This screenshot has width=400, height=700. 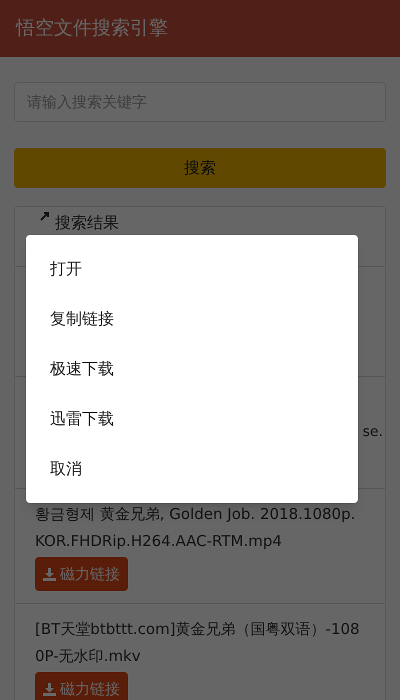 I want to click on menu-item: 迅雷下载, so click(x=192, y=419).